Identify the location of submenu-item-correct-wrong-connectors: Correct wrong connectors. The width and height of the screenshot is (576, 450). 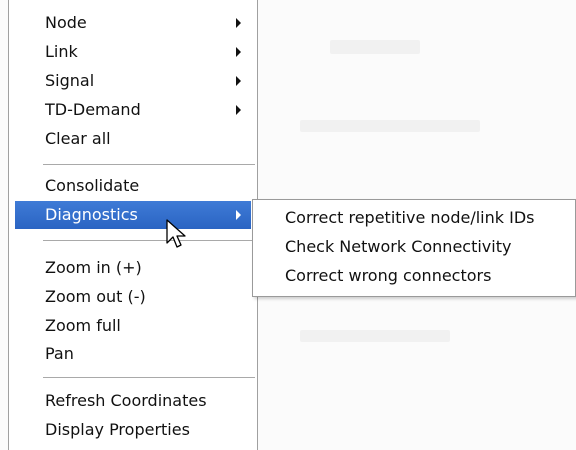
(414, 276).